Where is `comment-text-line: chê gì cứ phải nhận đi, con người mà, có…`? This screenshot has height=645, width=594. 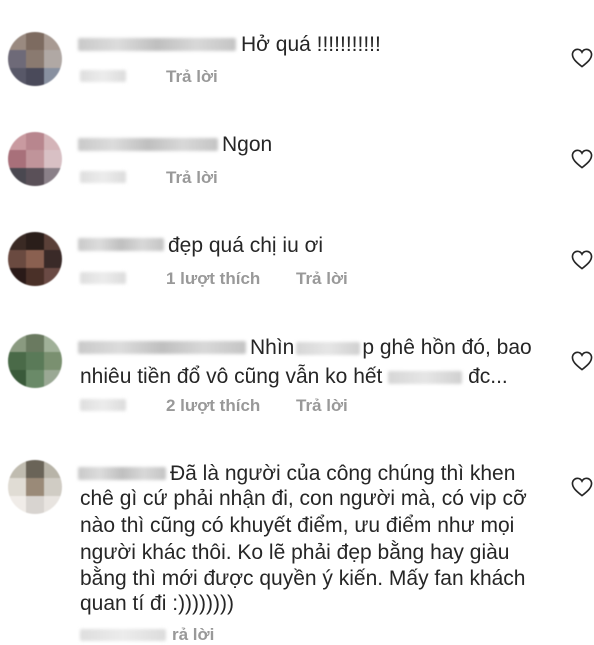
comment-text-line: chê gì cứ phải nhận đi, con người mà, có… is located at coordinates (303, 498).